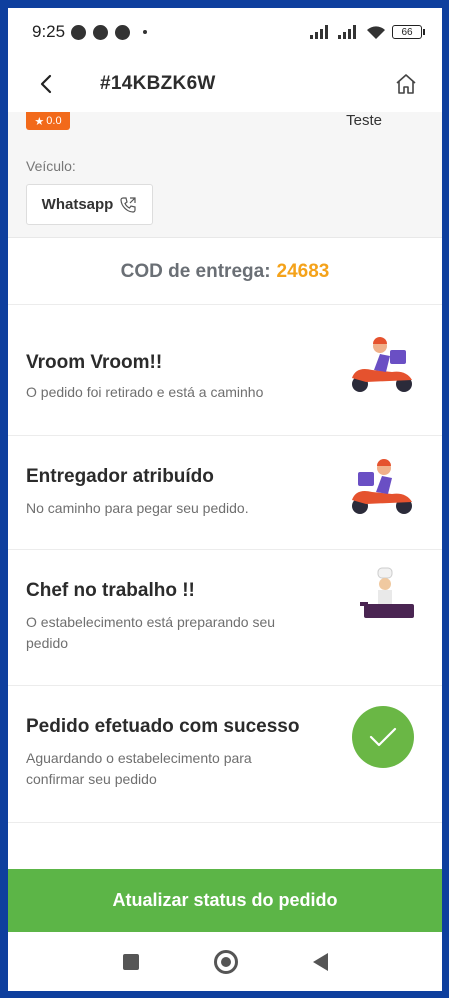  What do you see at coordinates (376, 32) in the screenshot?
I see `wifi-icon` at bounding box center [376, 32].